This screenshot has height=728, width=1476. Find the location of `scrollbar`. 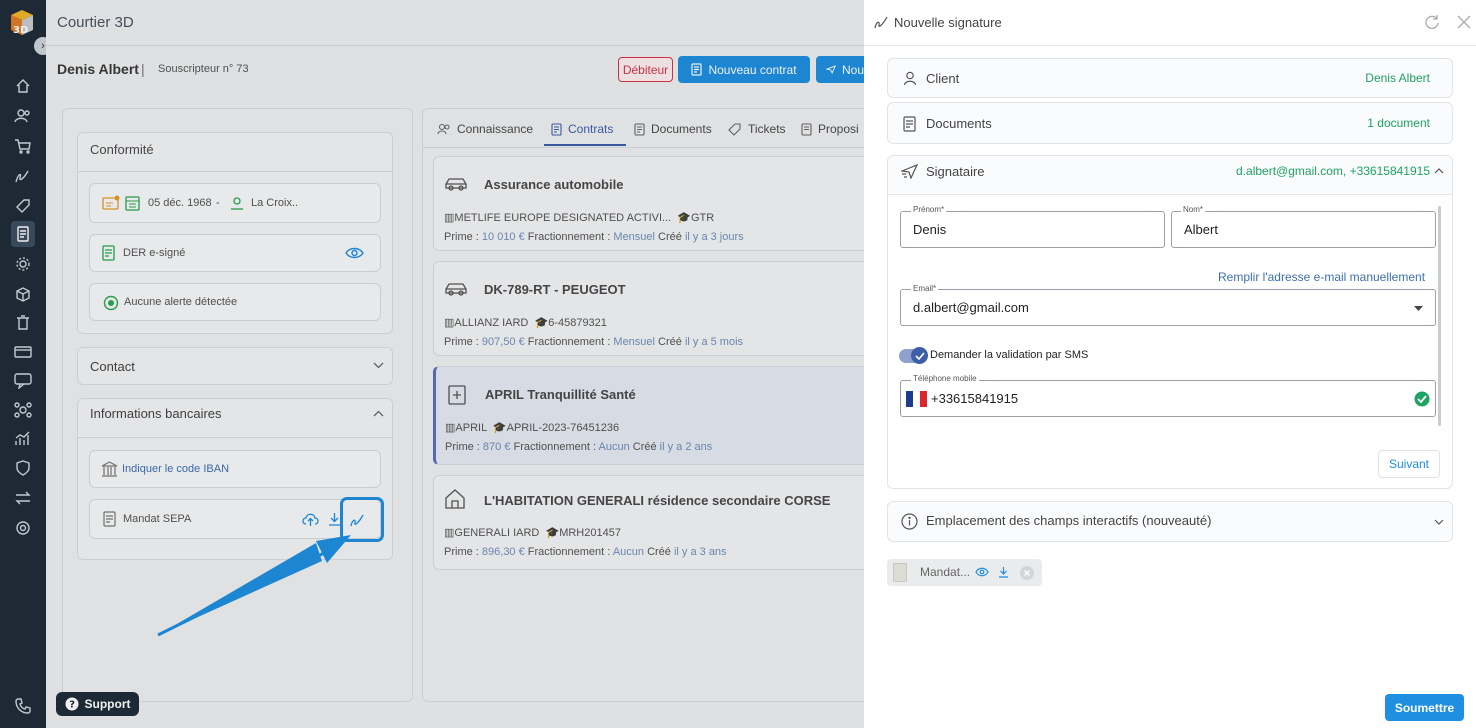

scrollbar is located at coordinates (1439, 316).